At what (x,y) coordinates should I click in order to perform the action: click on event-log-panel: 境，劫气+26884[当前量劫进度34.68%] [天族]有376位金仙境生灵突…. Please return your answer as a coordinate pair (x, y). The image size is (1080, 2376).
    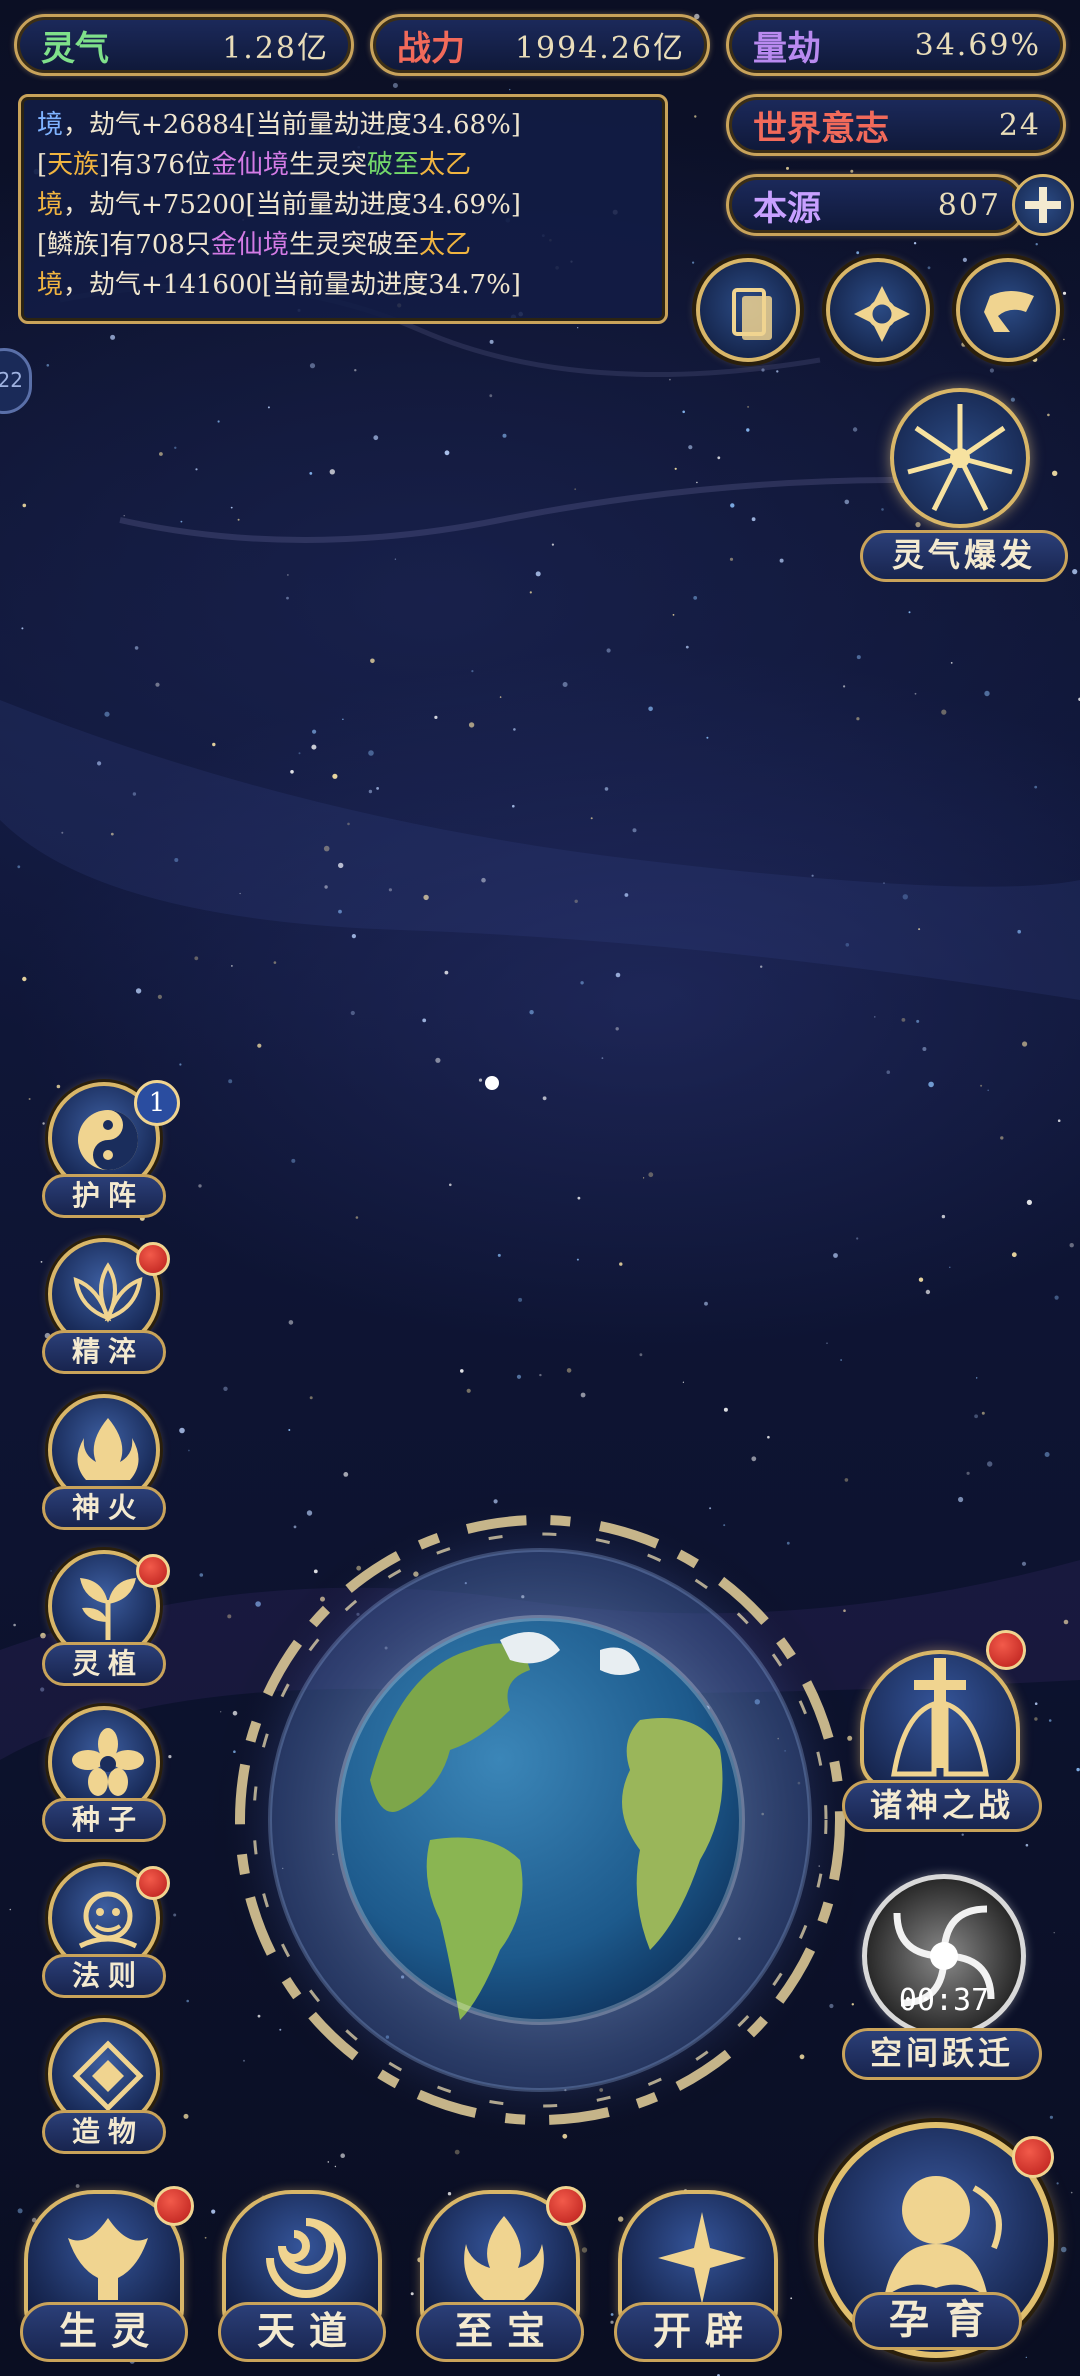
    Looking at the image, I should click on (343, 209).